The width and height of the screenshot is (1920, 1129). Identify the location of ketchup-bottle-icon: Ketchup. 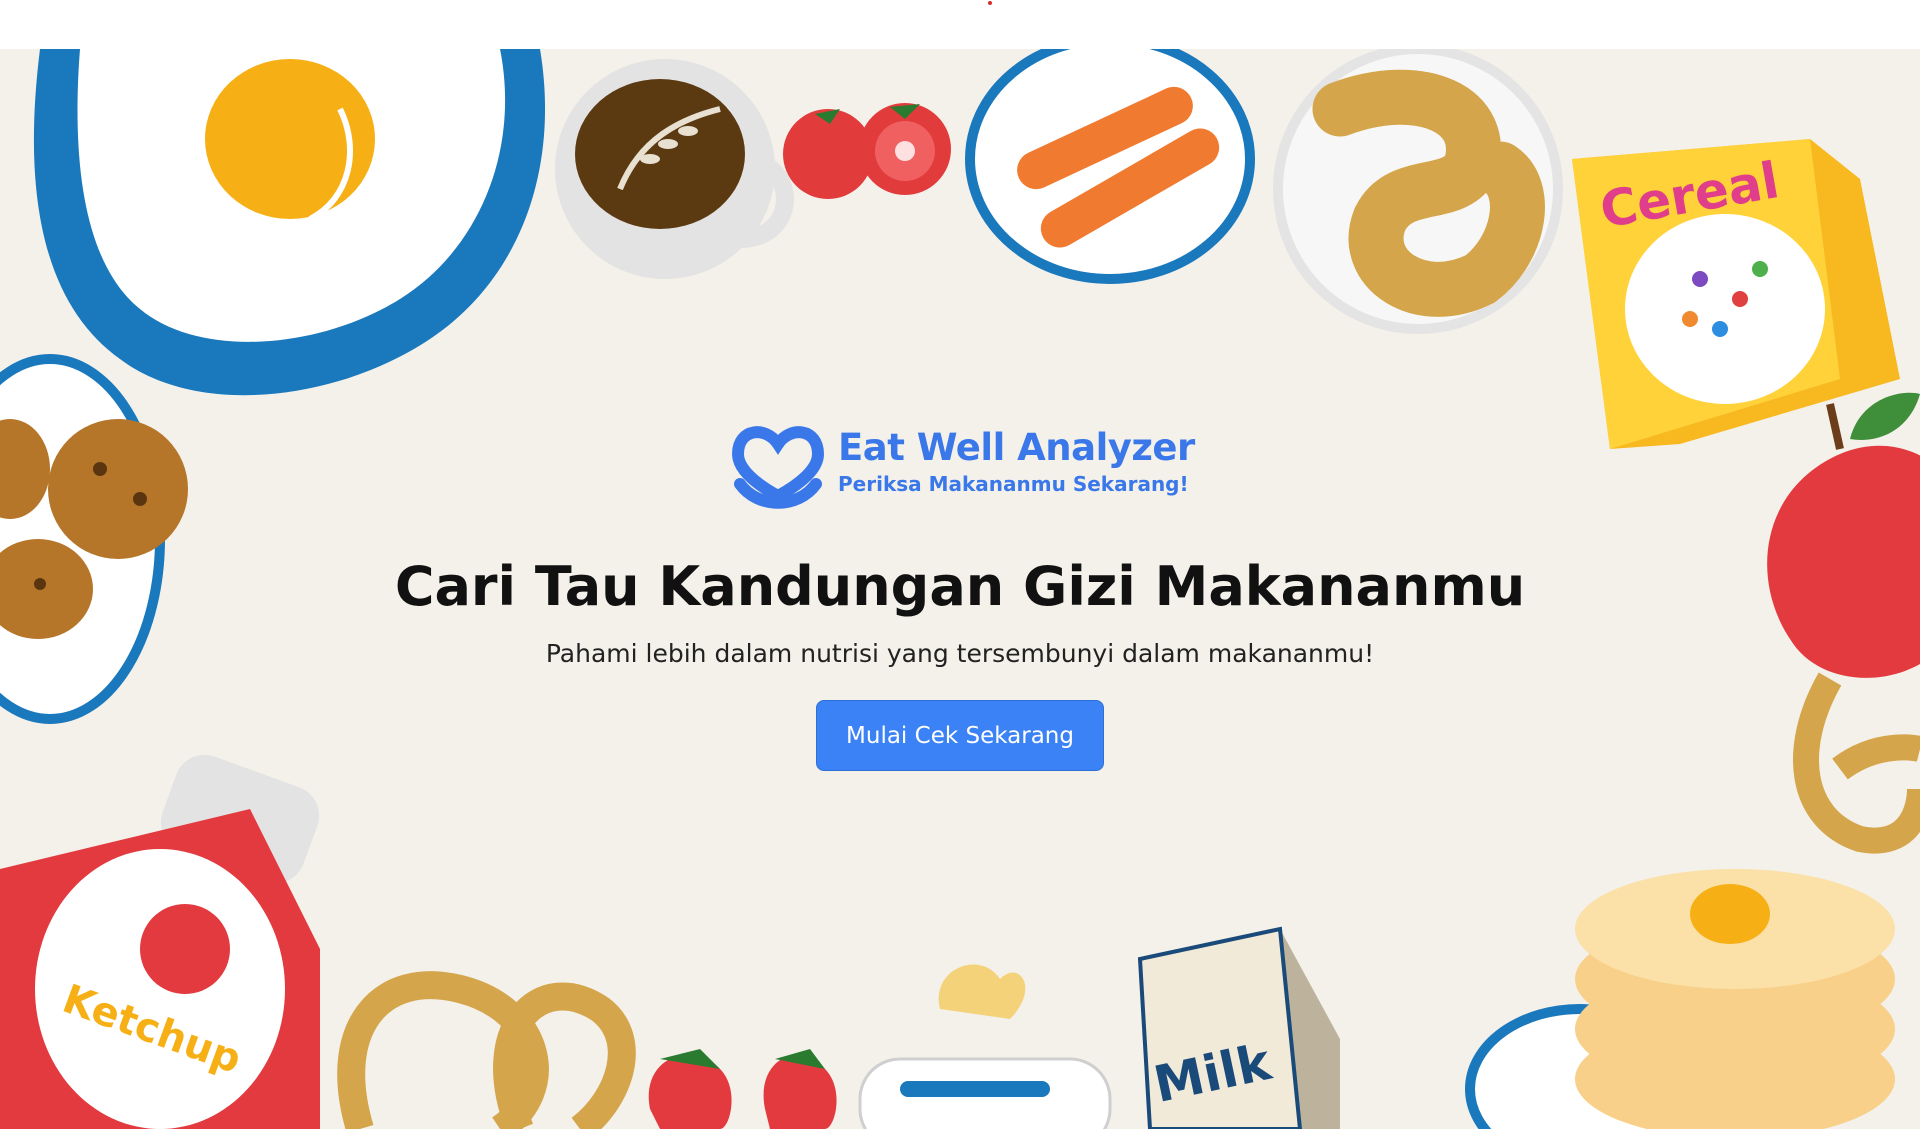
(160, 941).